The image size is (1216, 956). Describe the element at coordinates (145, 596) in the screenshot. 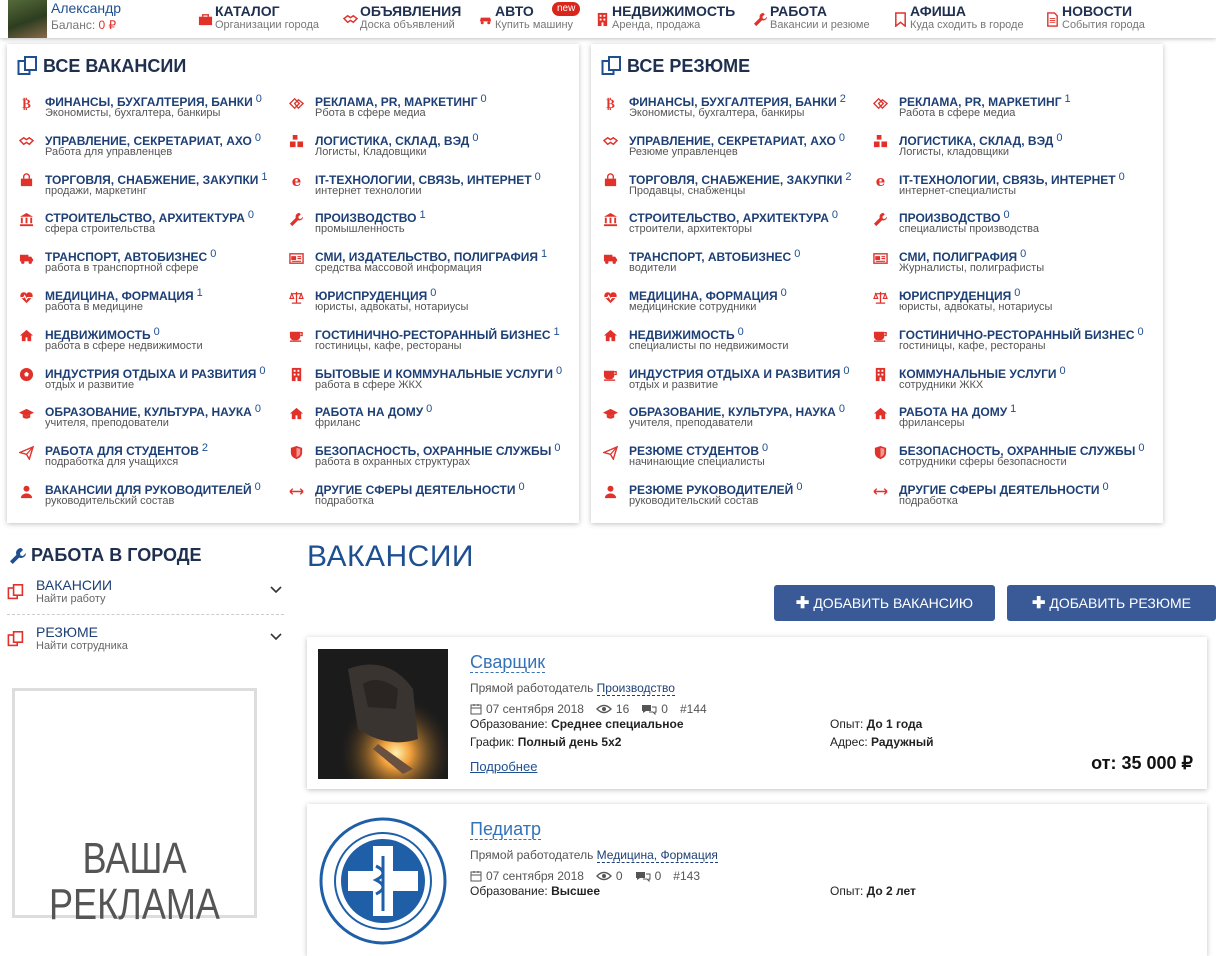

I see `sidebar-item-vacancies: ВАКАНСИИ Найти работу` at that location.